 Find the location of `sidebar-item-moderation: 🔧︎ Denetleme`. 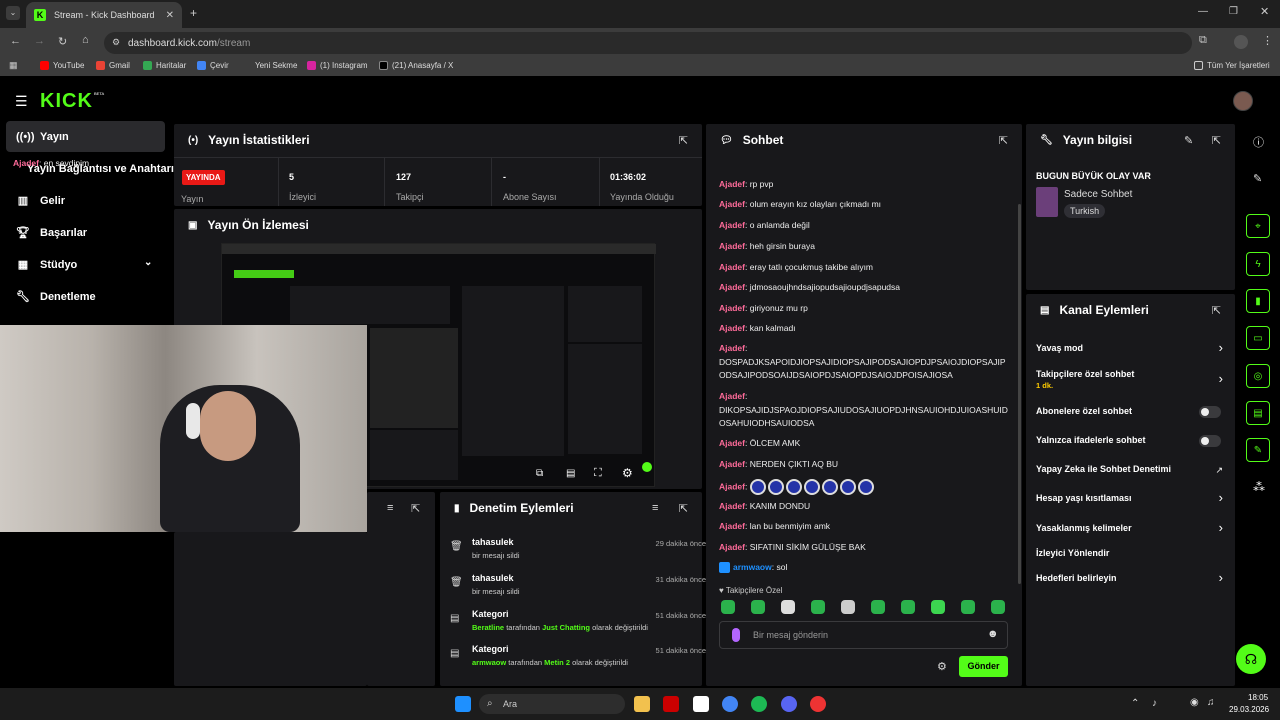

sidebar-item-moderation: 🔧︎ Denetleme is located at coordinates (85, 296).